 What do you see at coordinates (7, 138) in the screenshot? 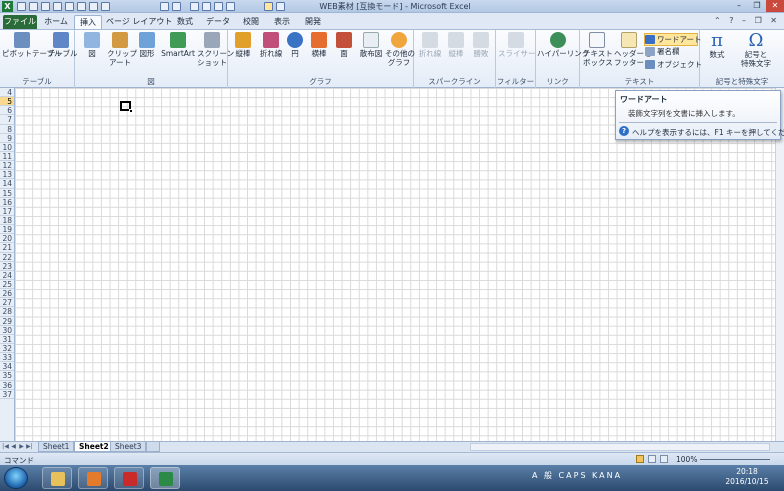
I see `row-header: 9` at bounding box center [7, 138].